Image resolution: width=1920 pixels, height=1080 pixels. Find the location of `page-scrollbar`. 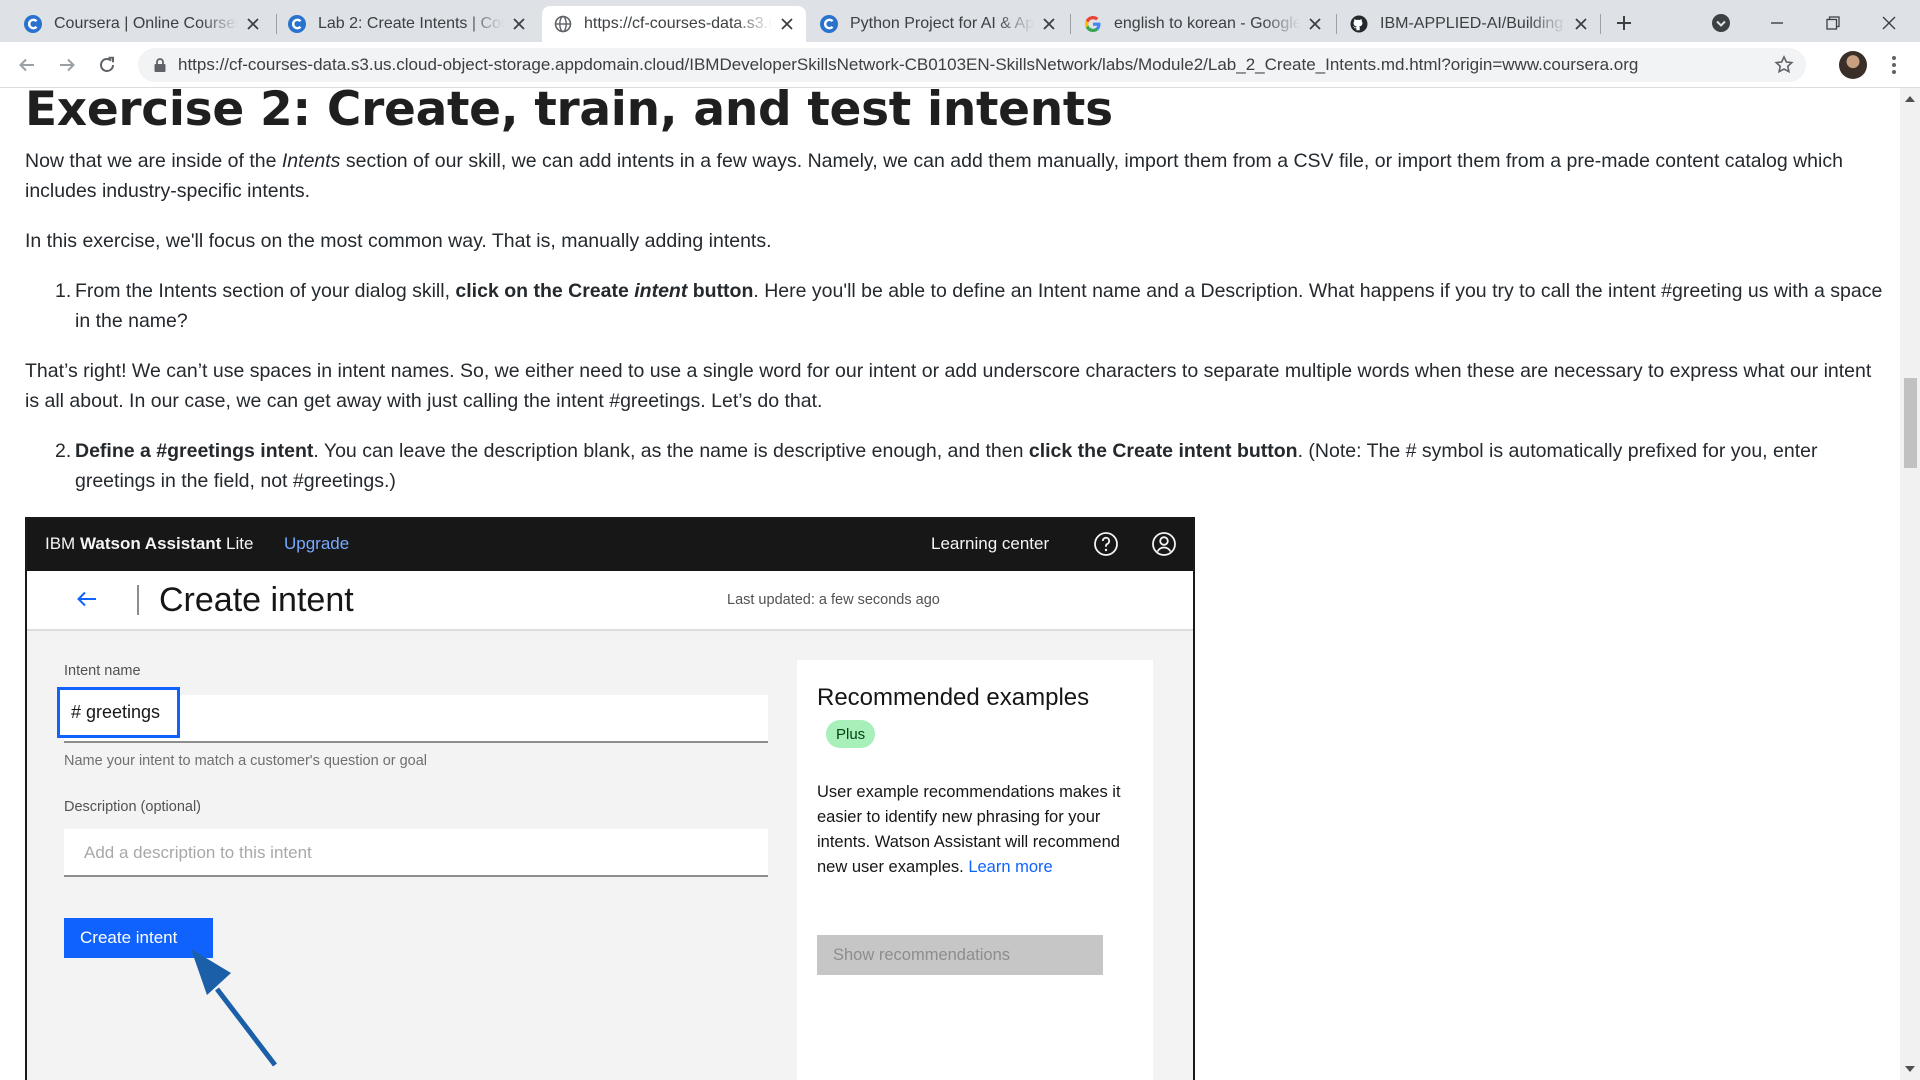

page-scrollbar is located at coordinates (1910, 584).